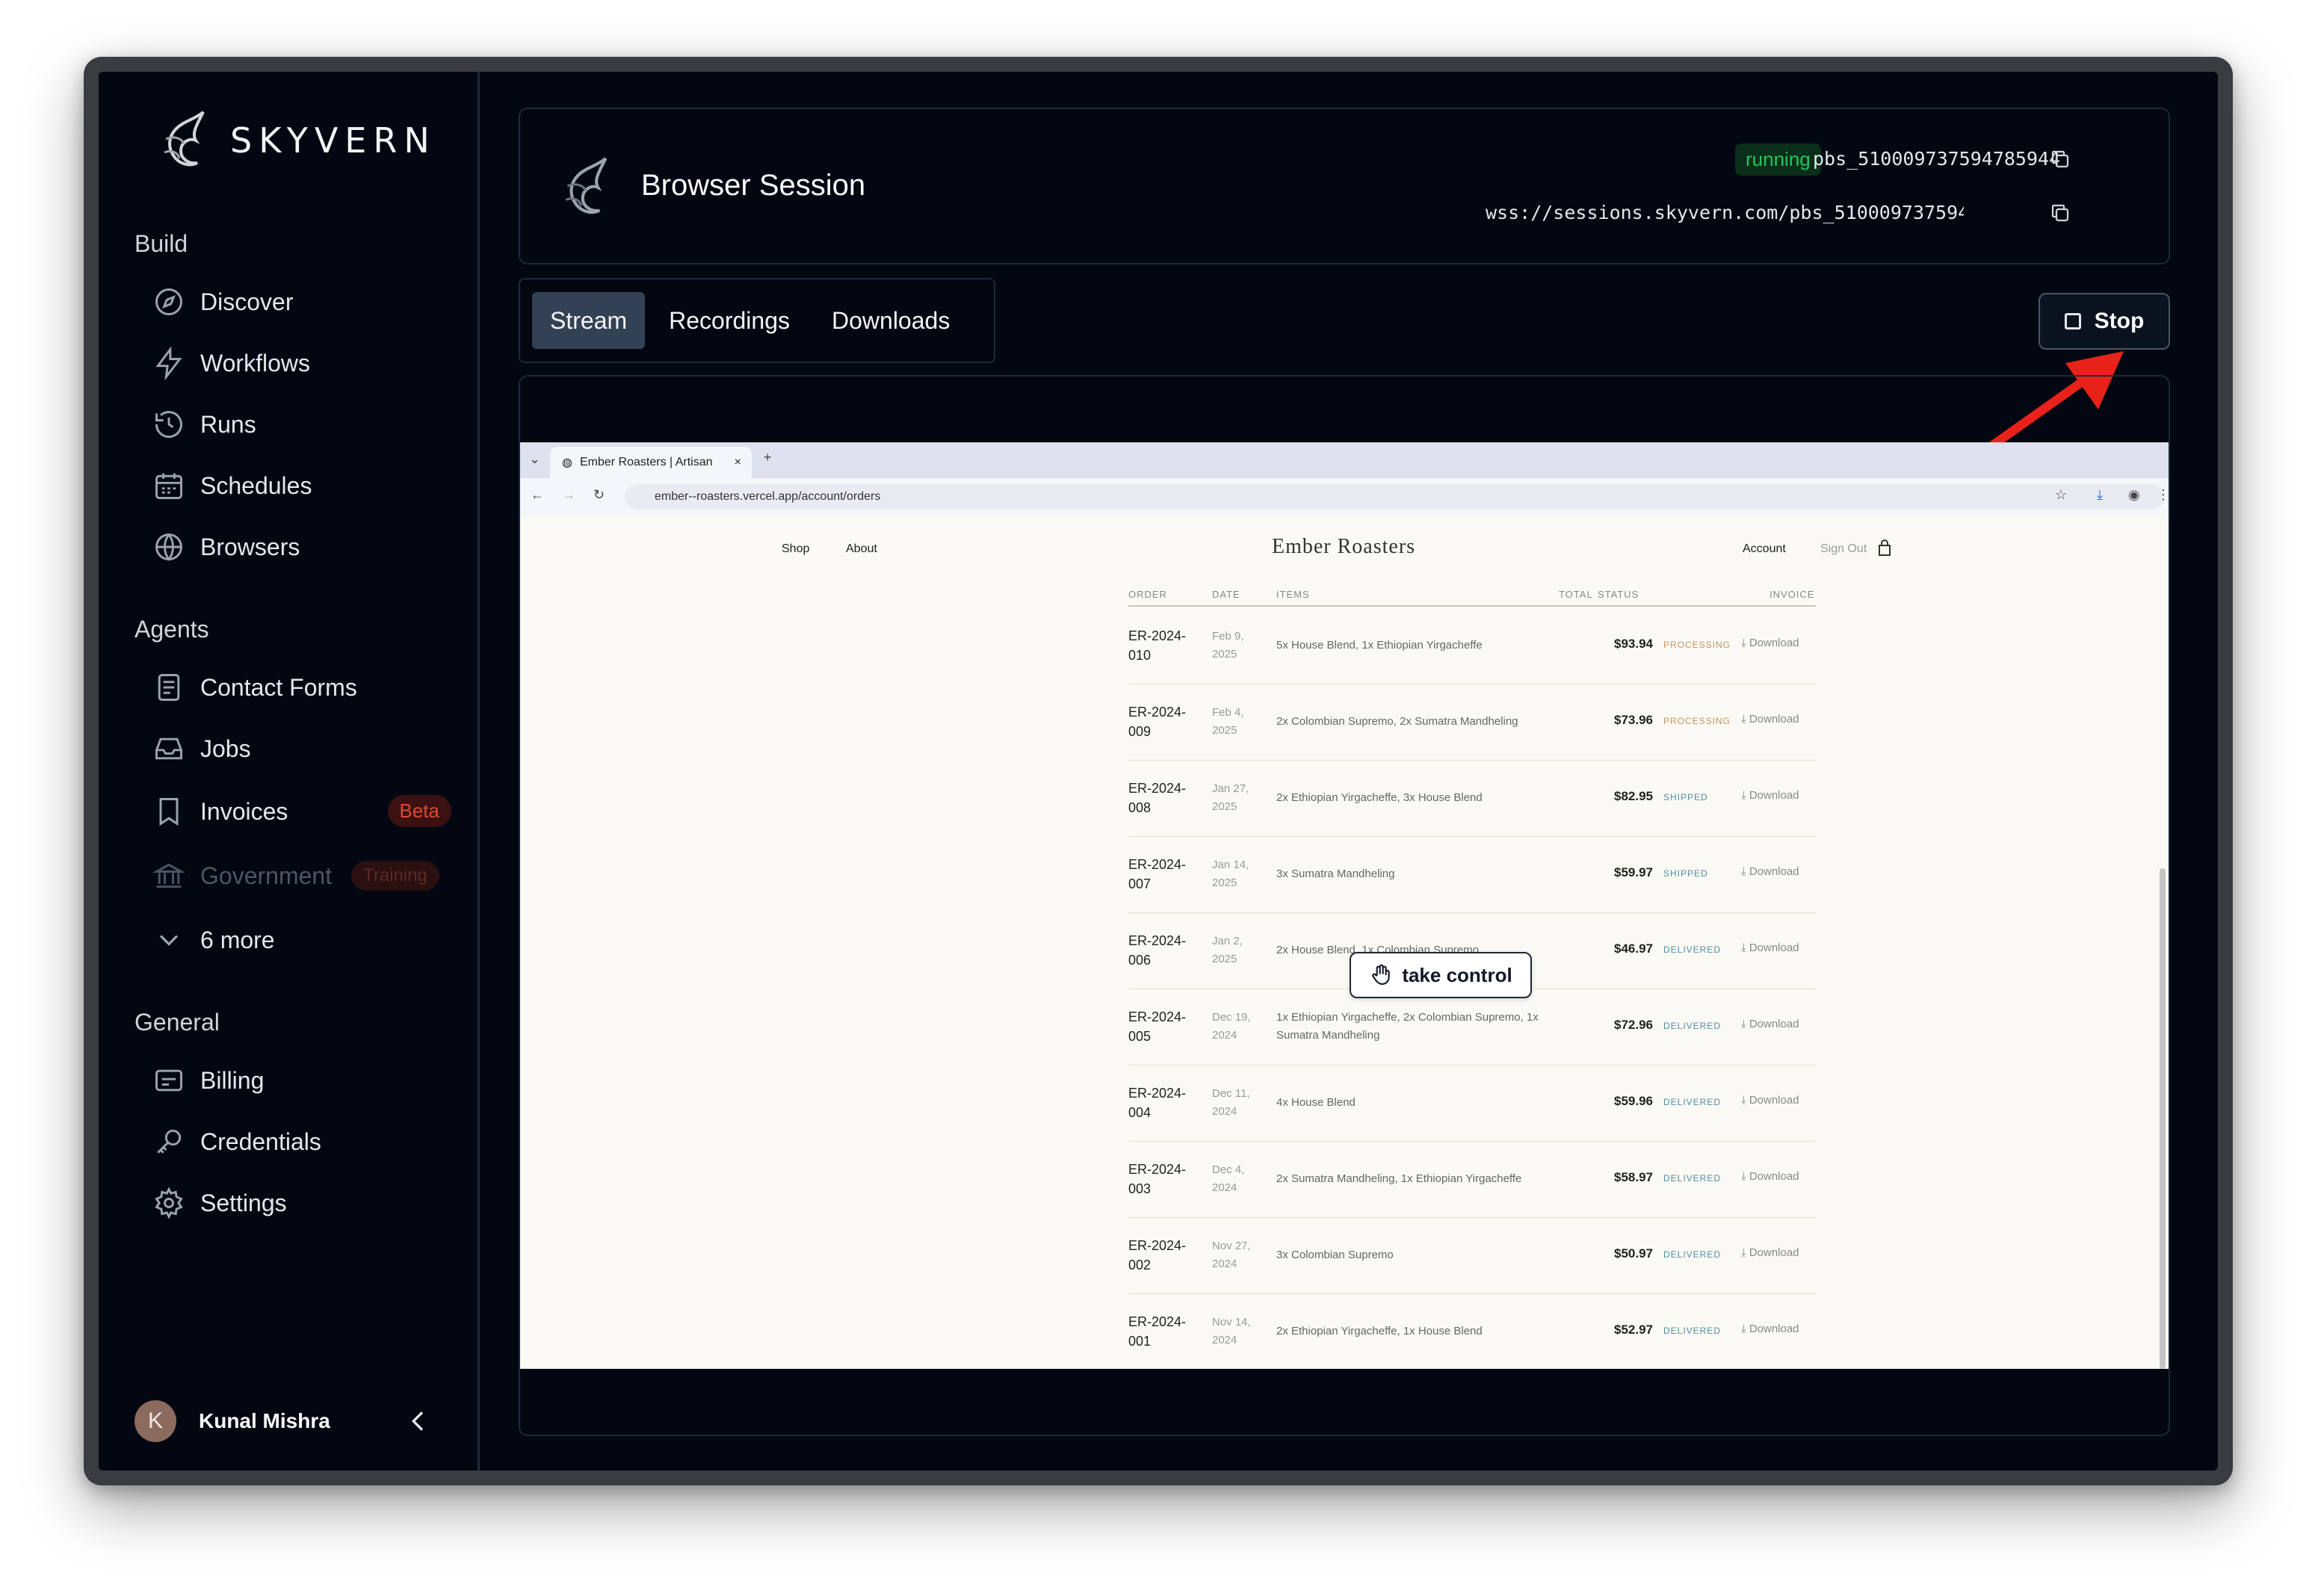 The image size is (2315, 1596). What do you see at coordinates (1344, 547) in the screenshot?
I see `site-title: Ember Roasters` at bounding box center [1344, 547].